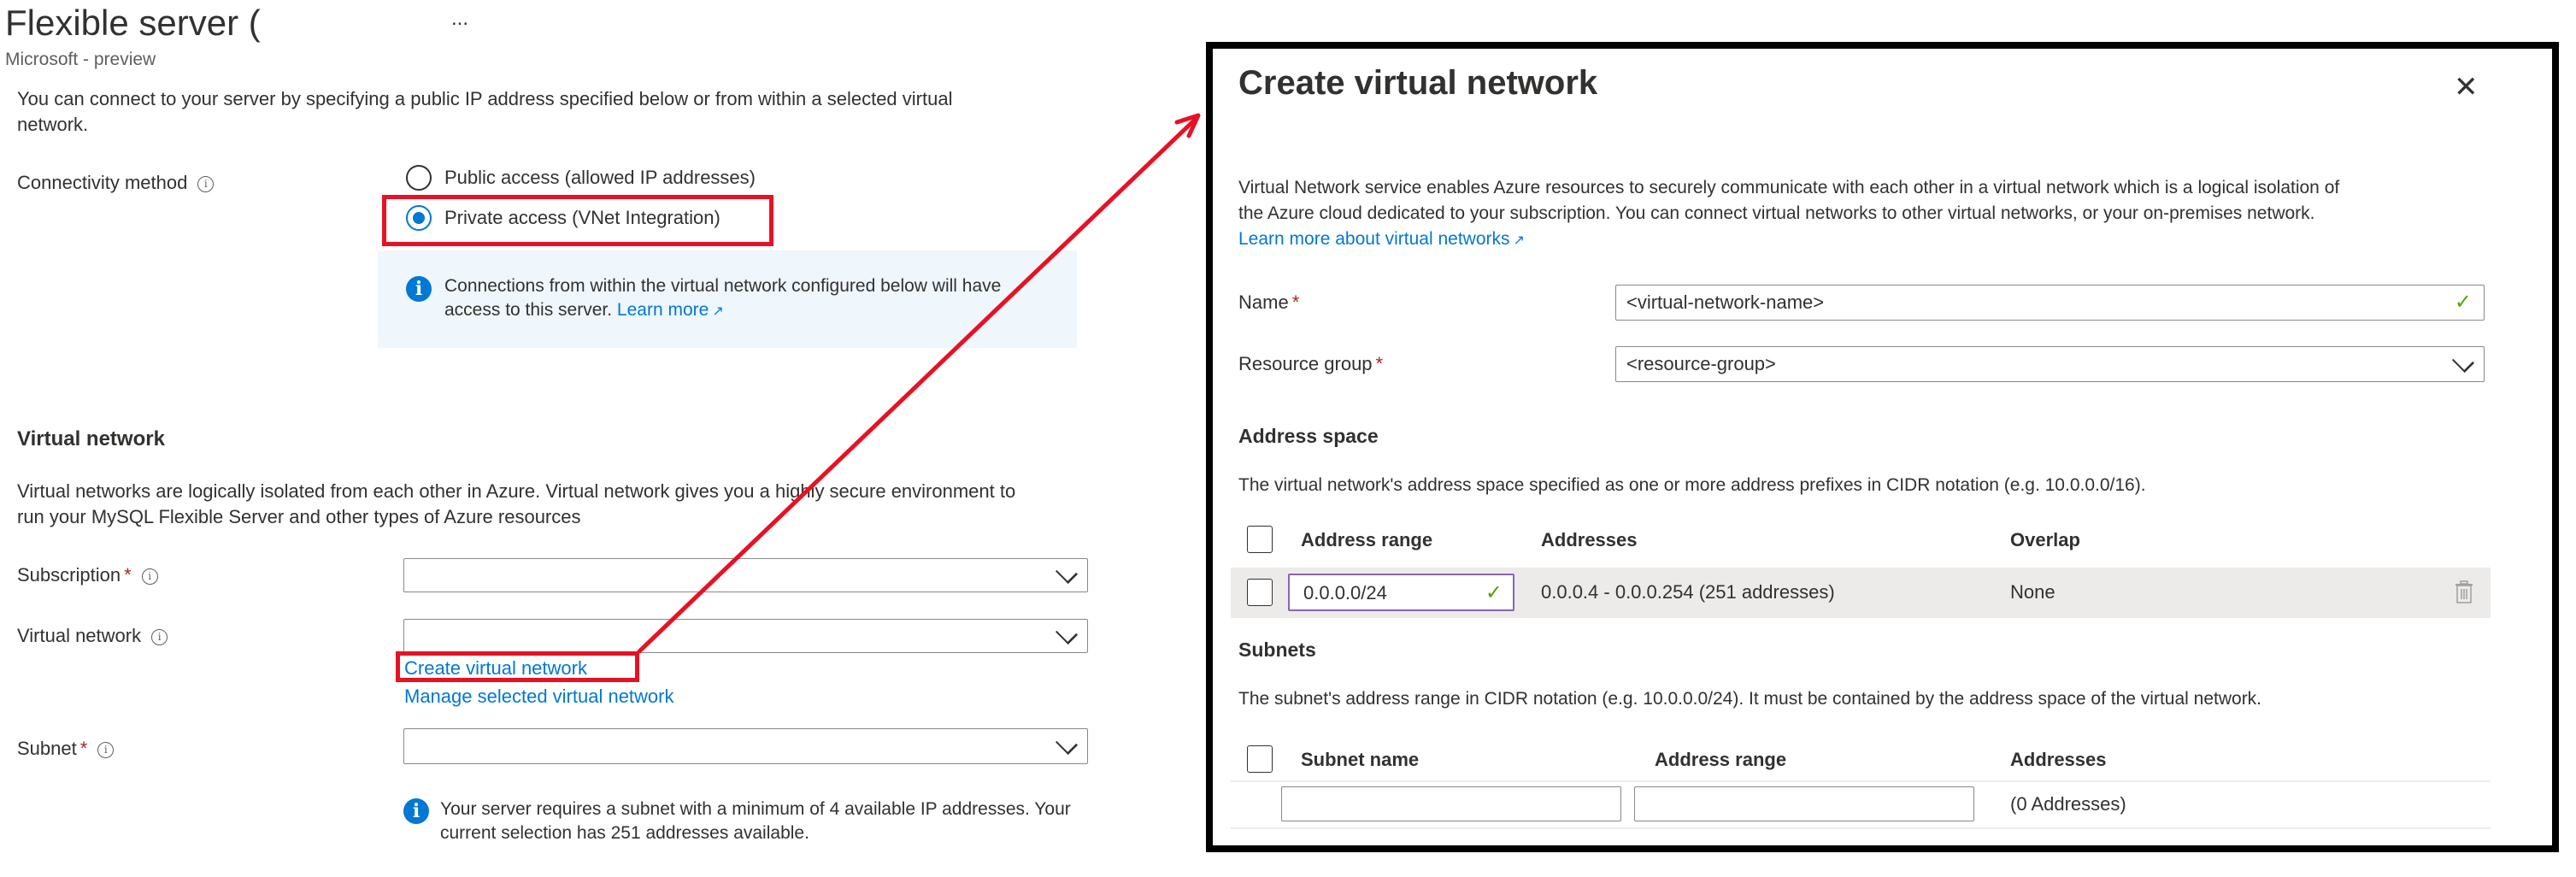  What do you see at coordinates (1305, 363) in the screenshot?
I see `resource-group-label-text: Resource group` at bounding box center [1305, 363].